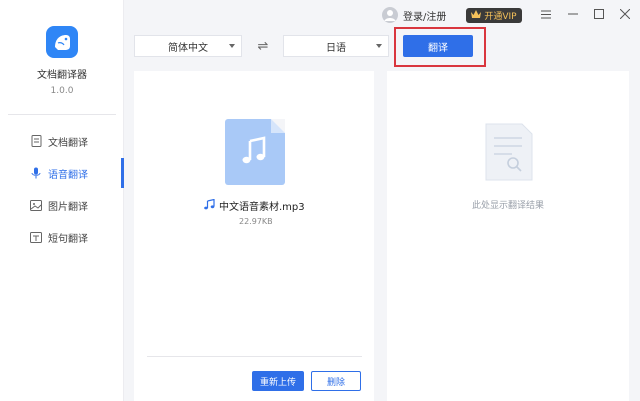 The width and height of the screenshot is (640, 401). Describe the element at coordinates (509, 152) in the screenshot. I see `empty-result-icon` at that location.